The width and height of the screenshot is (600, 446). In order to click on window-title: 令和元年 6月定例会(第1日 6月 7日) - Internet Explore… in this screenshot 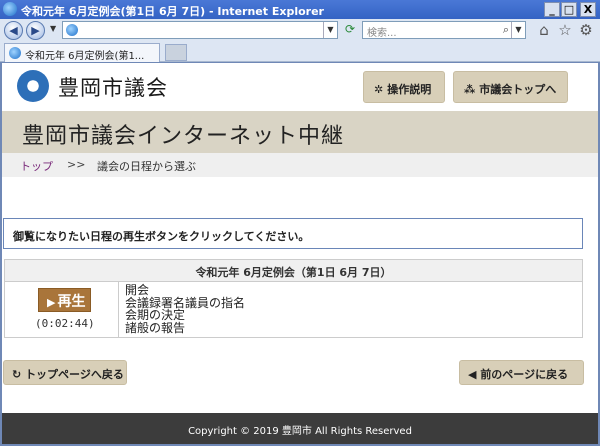, I will do `click(172, 11)`.